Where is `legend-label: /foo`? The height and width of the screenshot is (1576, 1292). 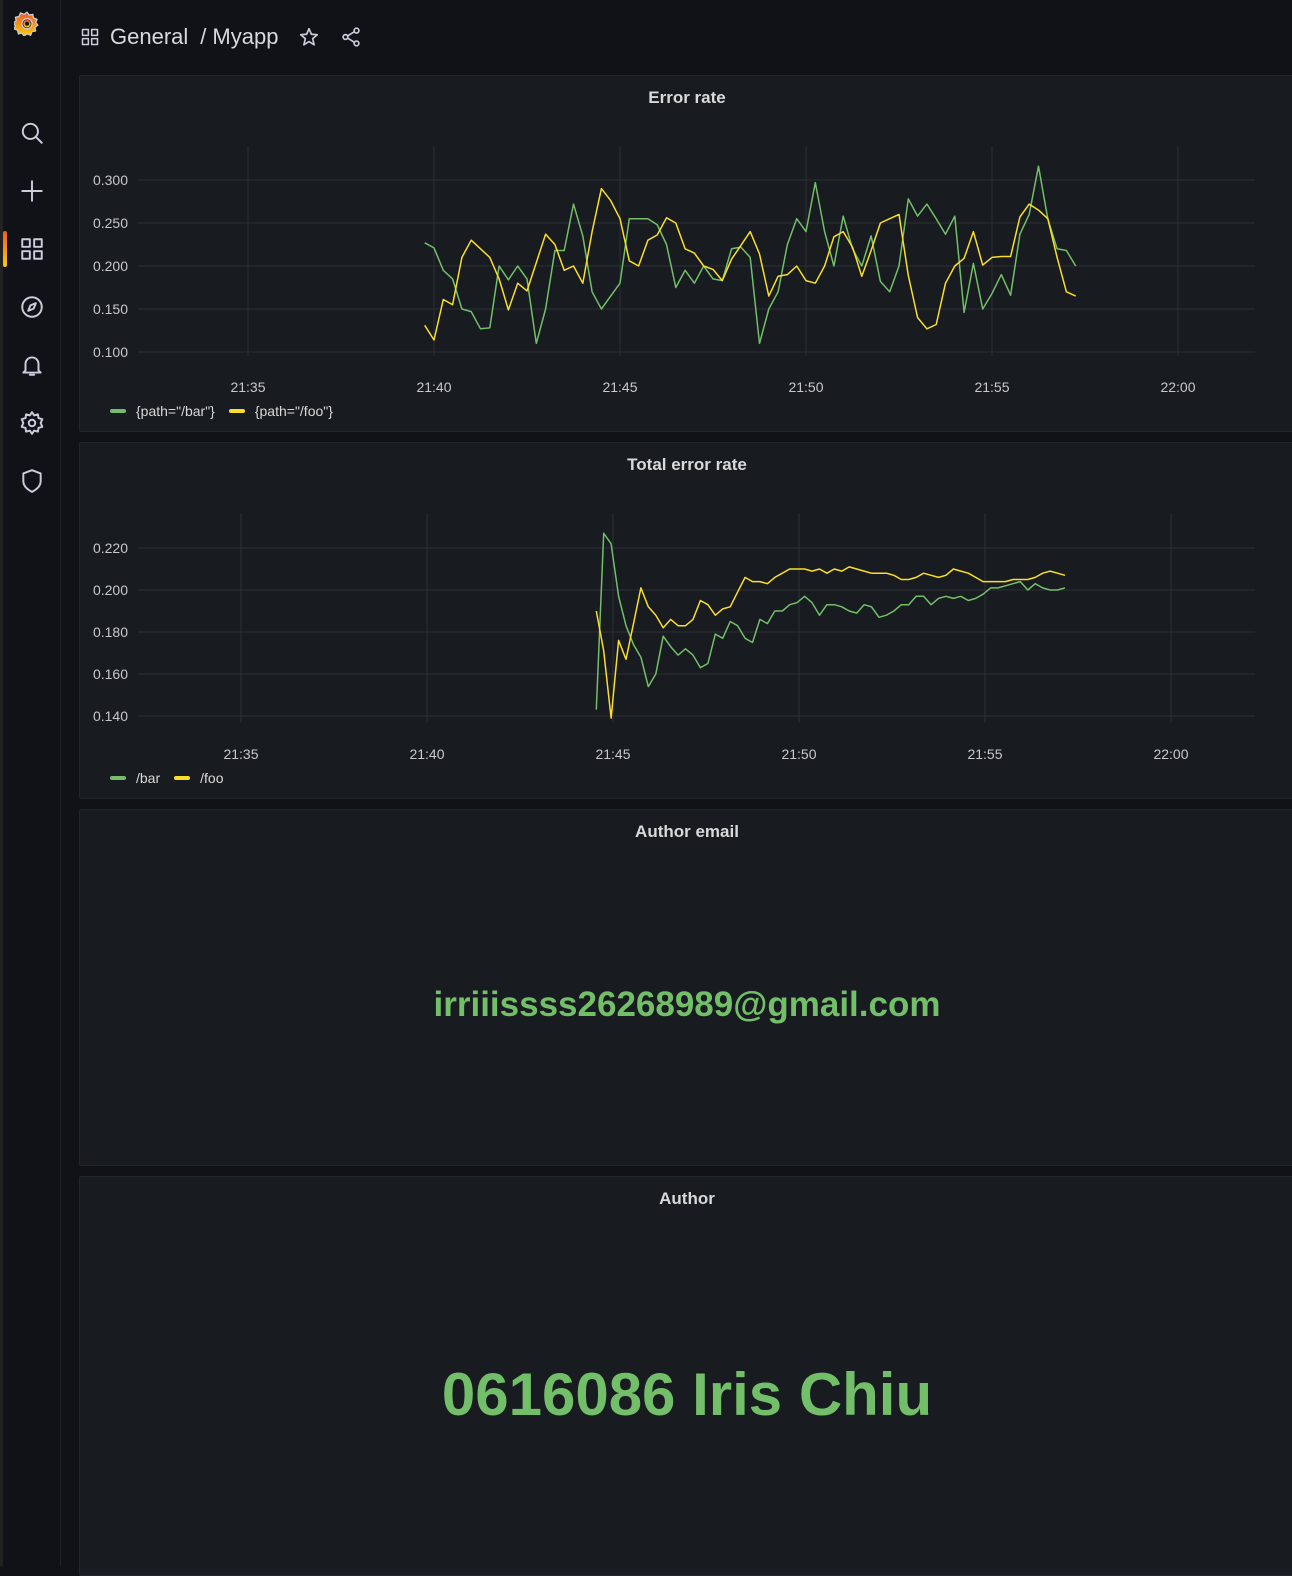 legend-label: /foo is located at coordinates (212, 778).